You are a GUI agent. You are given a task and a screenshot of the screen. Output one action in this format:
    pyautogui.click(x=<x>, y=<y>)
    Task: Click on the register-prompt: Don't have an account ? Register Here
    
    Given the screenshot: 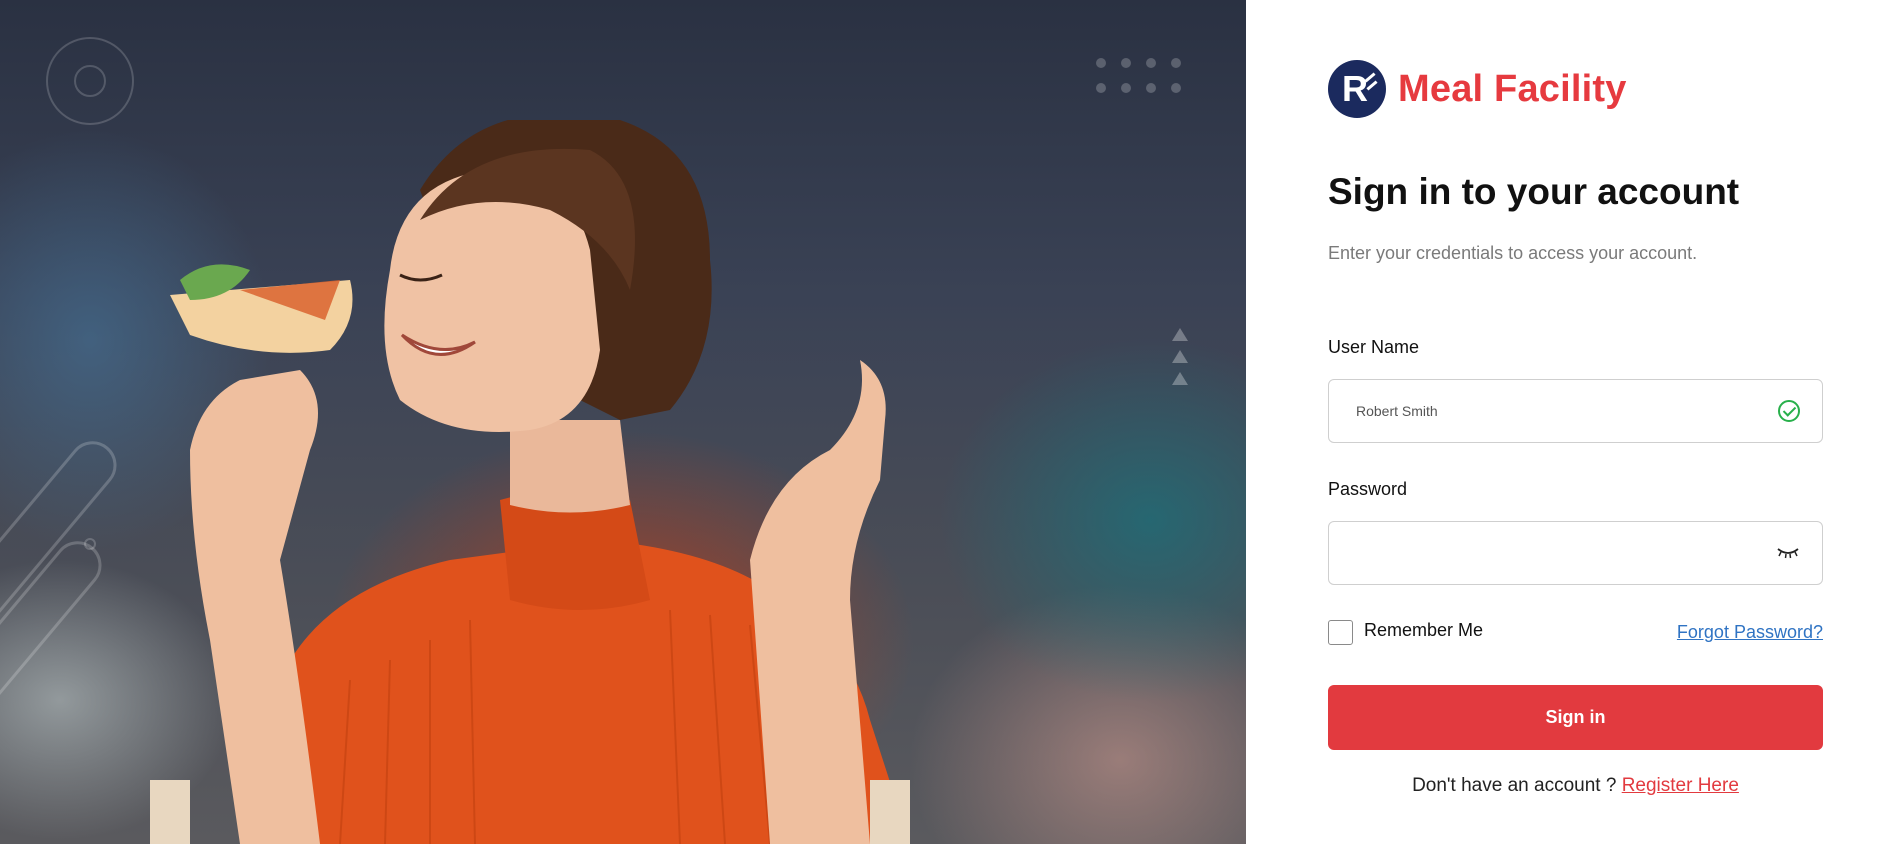 What is the action you would take?
    pyautogui.click(x=1575, y=786)
    